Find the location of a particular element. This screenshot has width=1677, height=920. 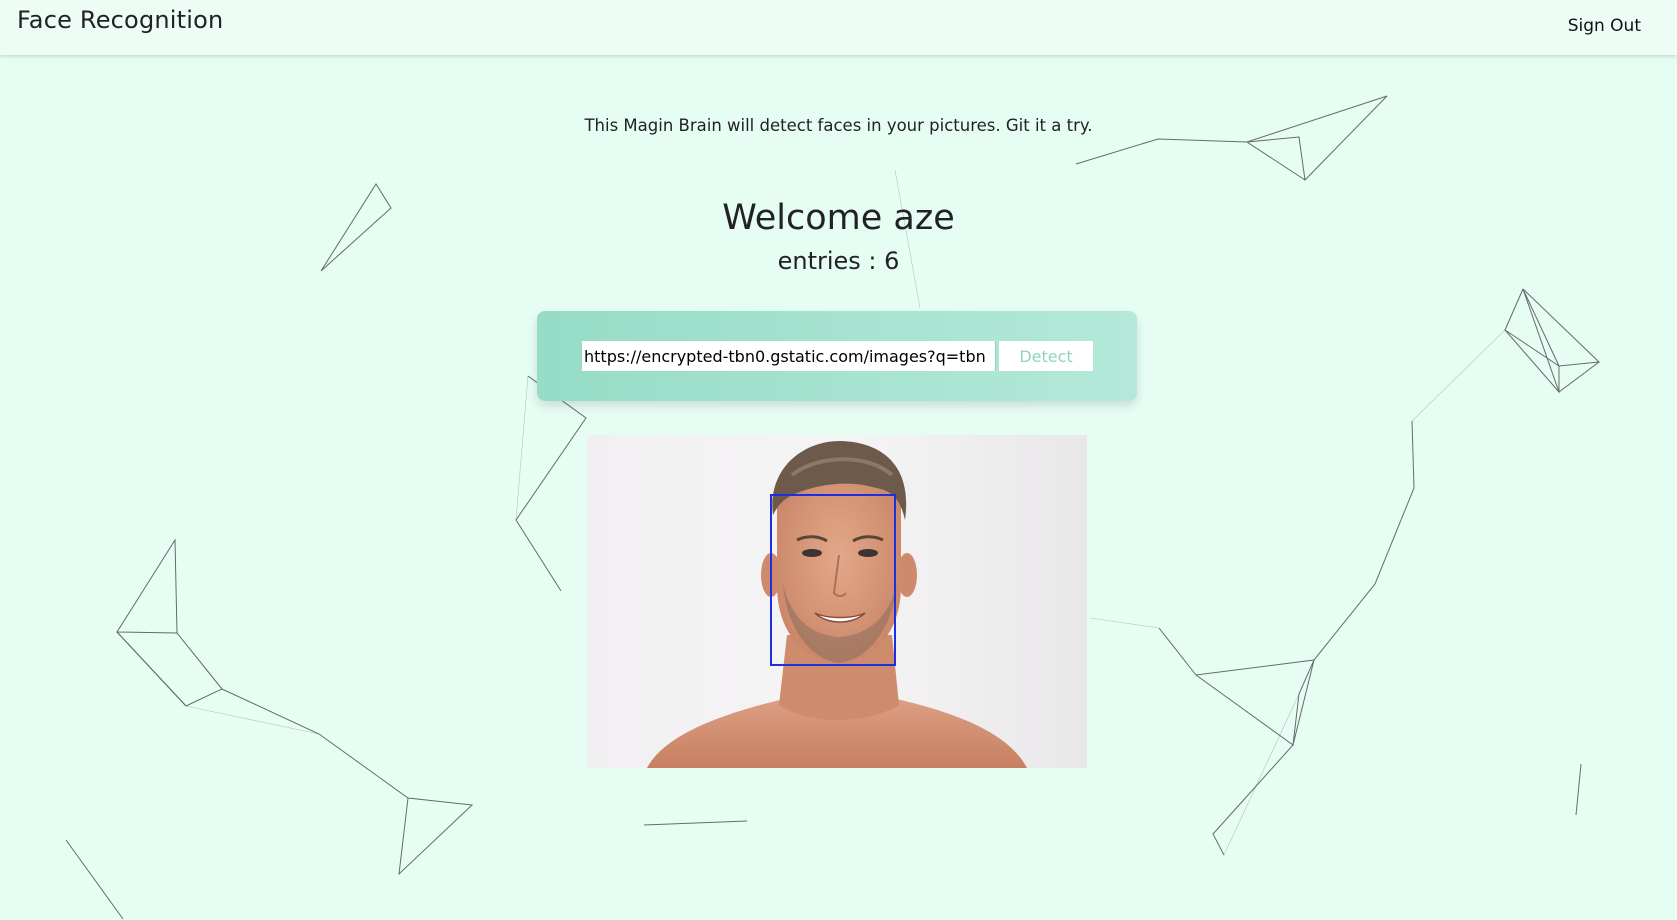

detected-image is located at coordinates (837, 601).